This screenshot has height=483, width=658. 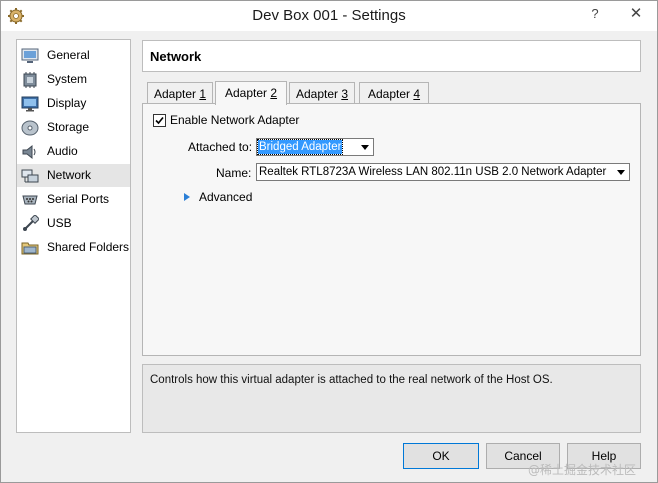 What do you see at coordinates (220, 147) in the screenshot?
I see `attached-to-label: Attached to:` at bounding box center [220, 147].